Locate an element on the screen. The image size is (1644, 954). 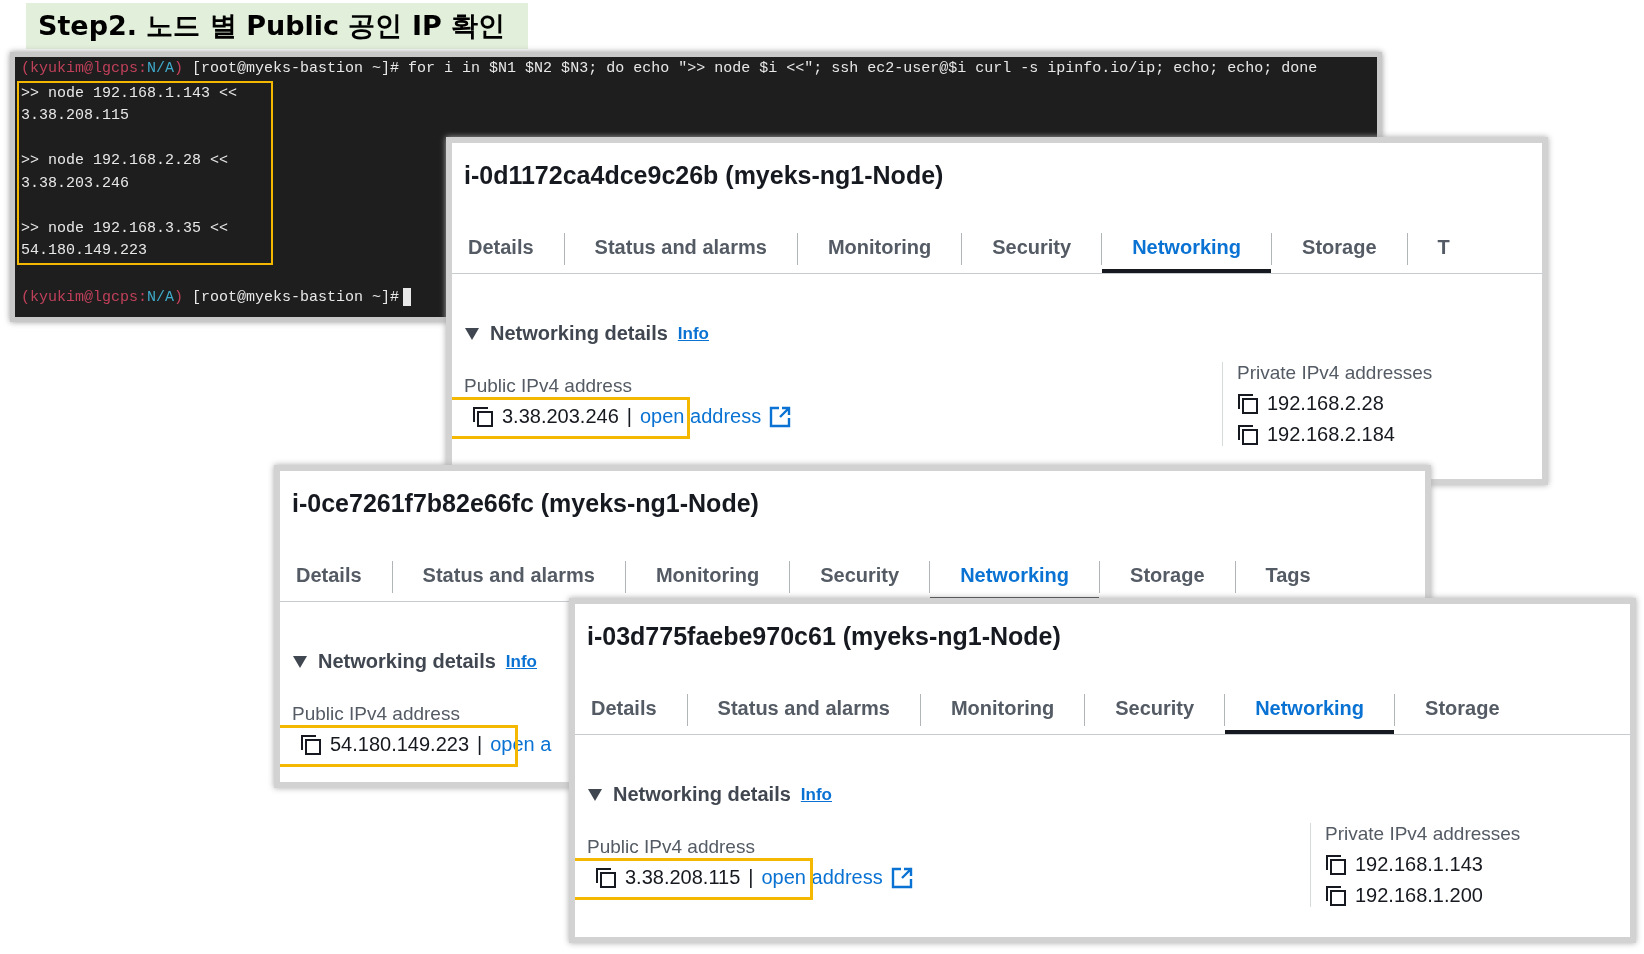
terminal-command: [root@myeks-bastion ~]# is located at coordinates (295, 297).